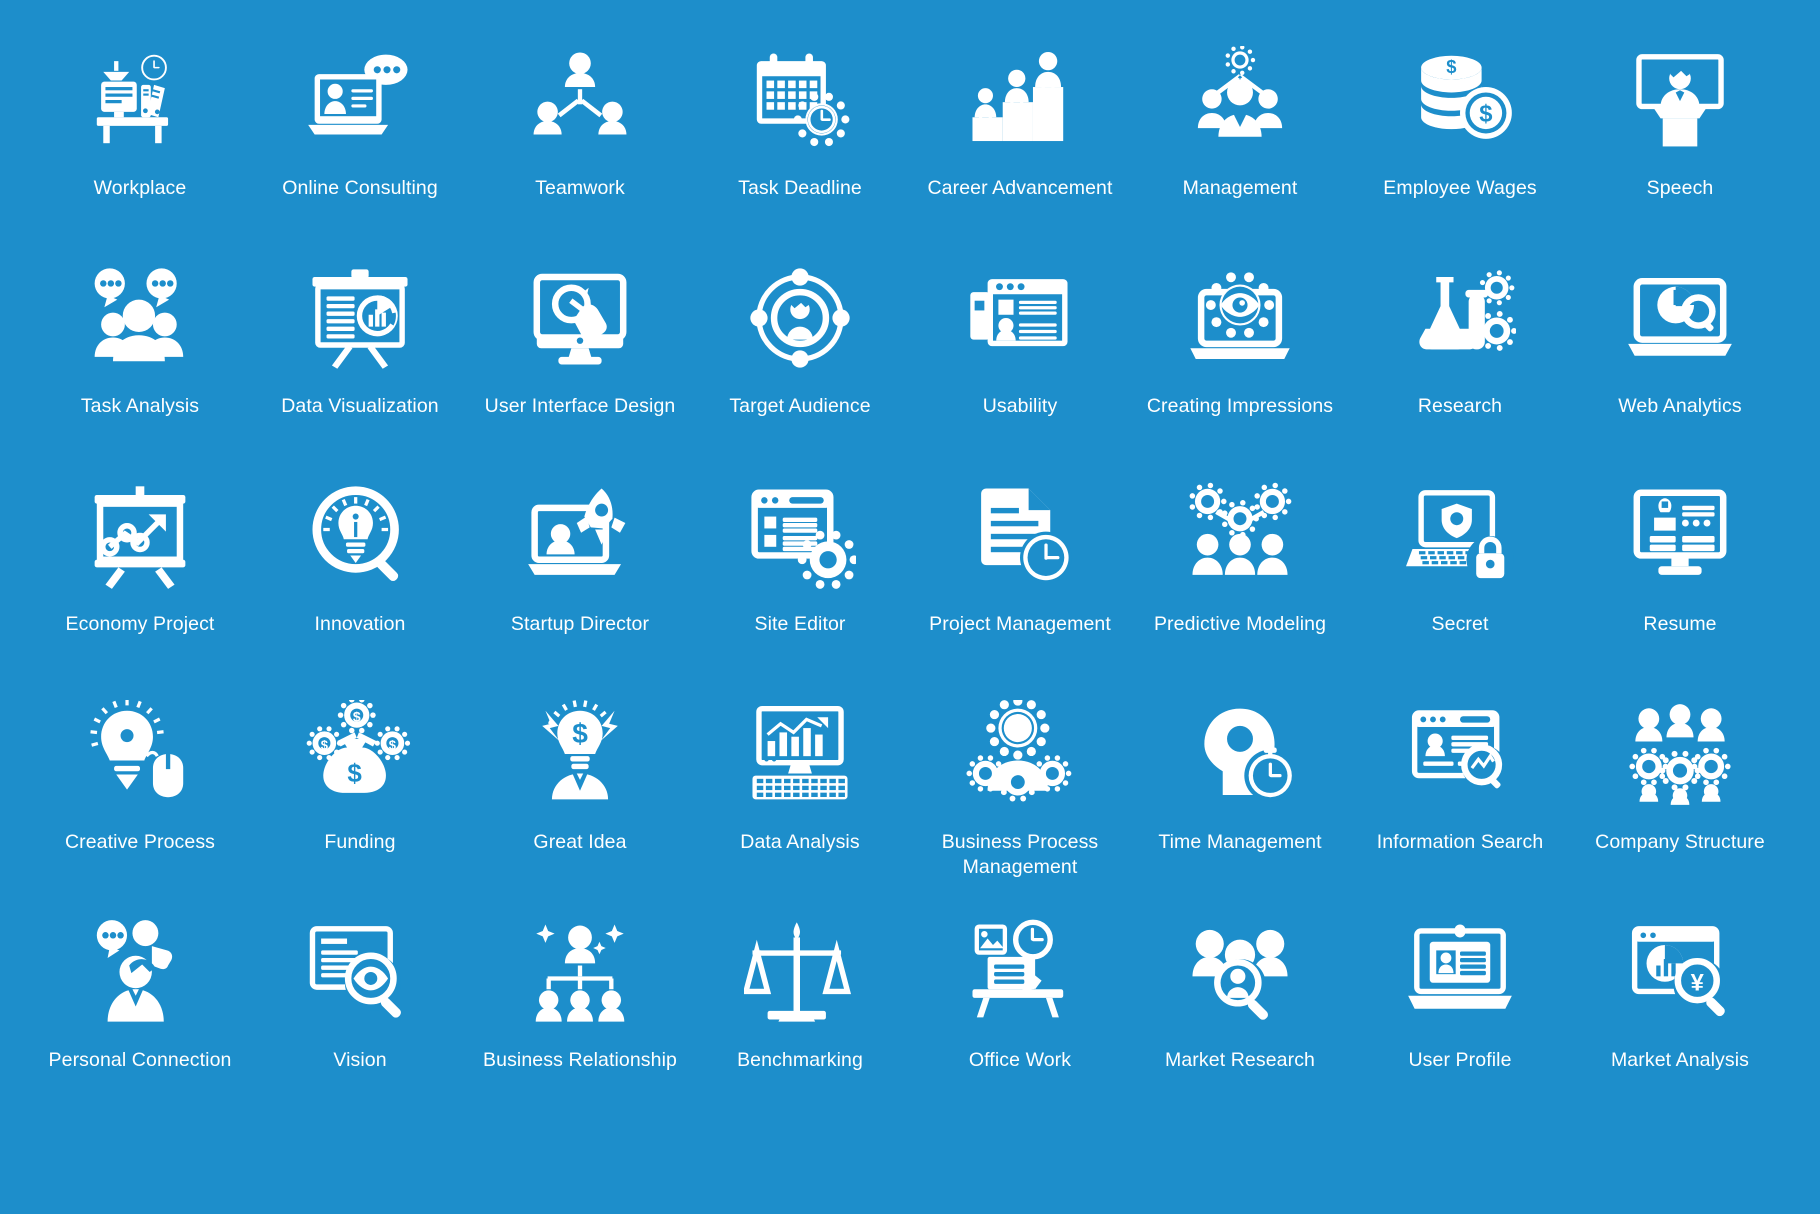 The image size is (1820, 1214). What do you see at coordinates (360, 406) in the screenshot?
I see `icon-label-data-visualization: Data Visualization` at bounding box center [360, 406].